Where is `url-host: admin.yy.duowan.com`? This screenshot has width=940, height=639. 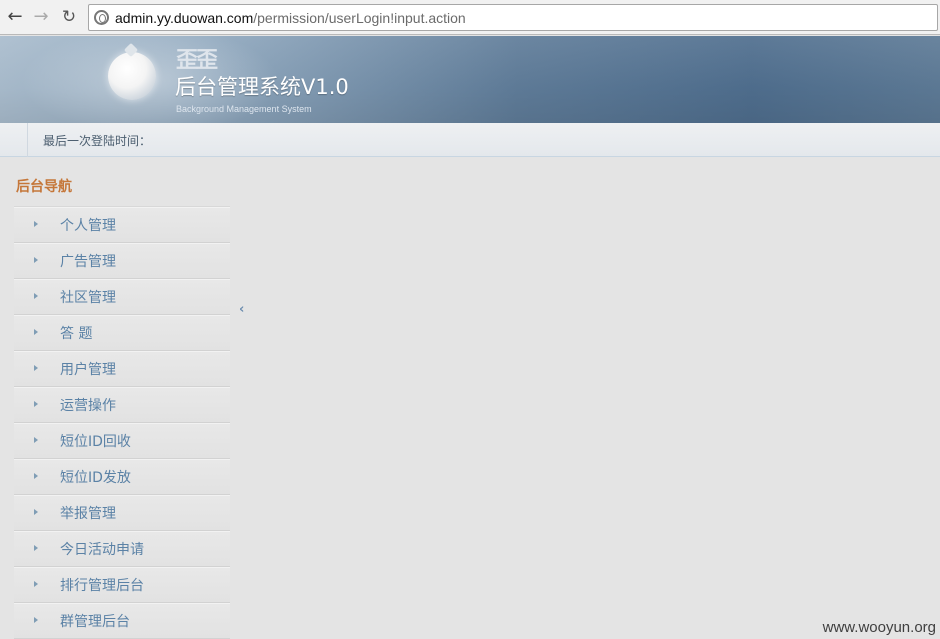 url-host: admin.yy.duowan.com is located at coordinates (184, 18).